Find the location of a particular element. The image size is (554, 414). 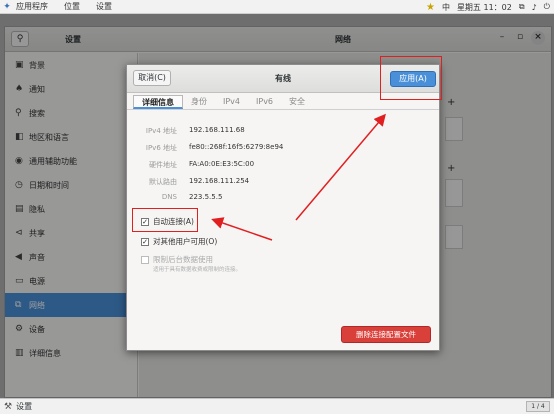

taskbar-item-settings: ⚒ 设置 is located at coordinates (18, 406).